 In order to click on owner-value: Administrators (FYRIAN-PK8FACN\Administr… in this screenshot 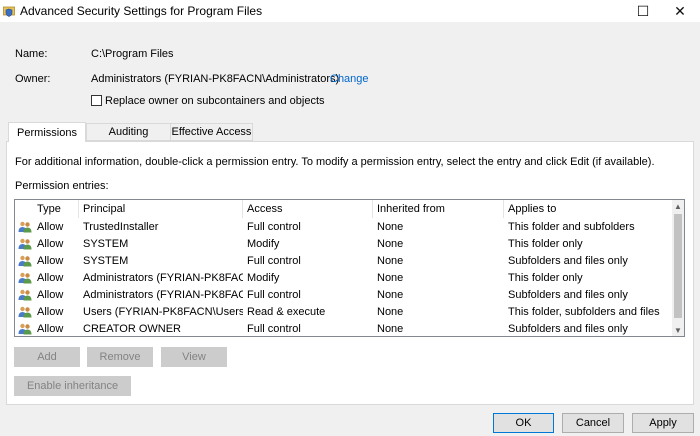, I will do `click(215, 79)`.